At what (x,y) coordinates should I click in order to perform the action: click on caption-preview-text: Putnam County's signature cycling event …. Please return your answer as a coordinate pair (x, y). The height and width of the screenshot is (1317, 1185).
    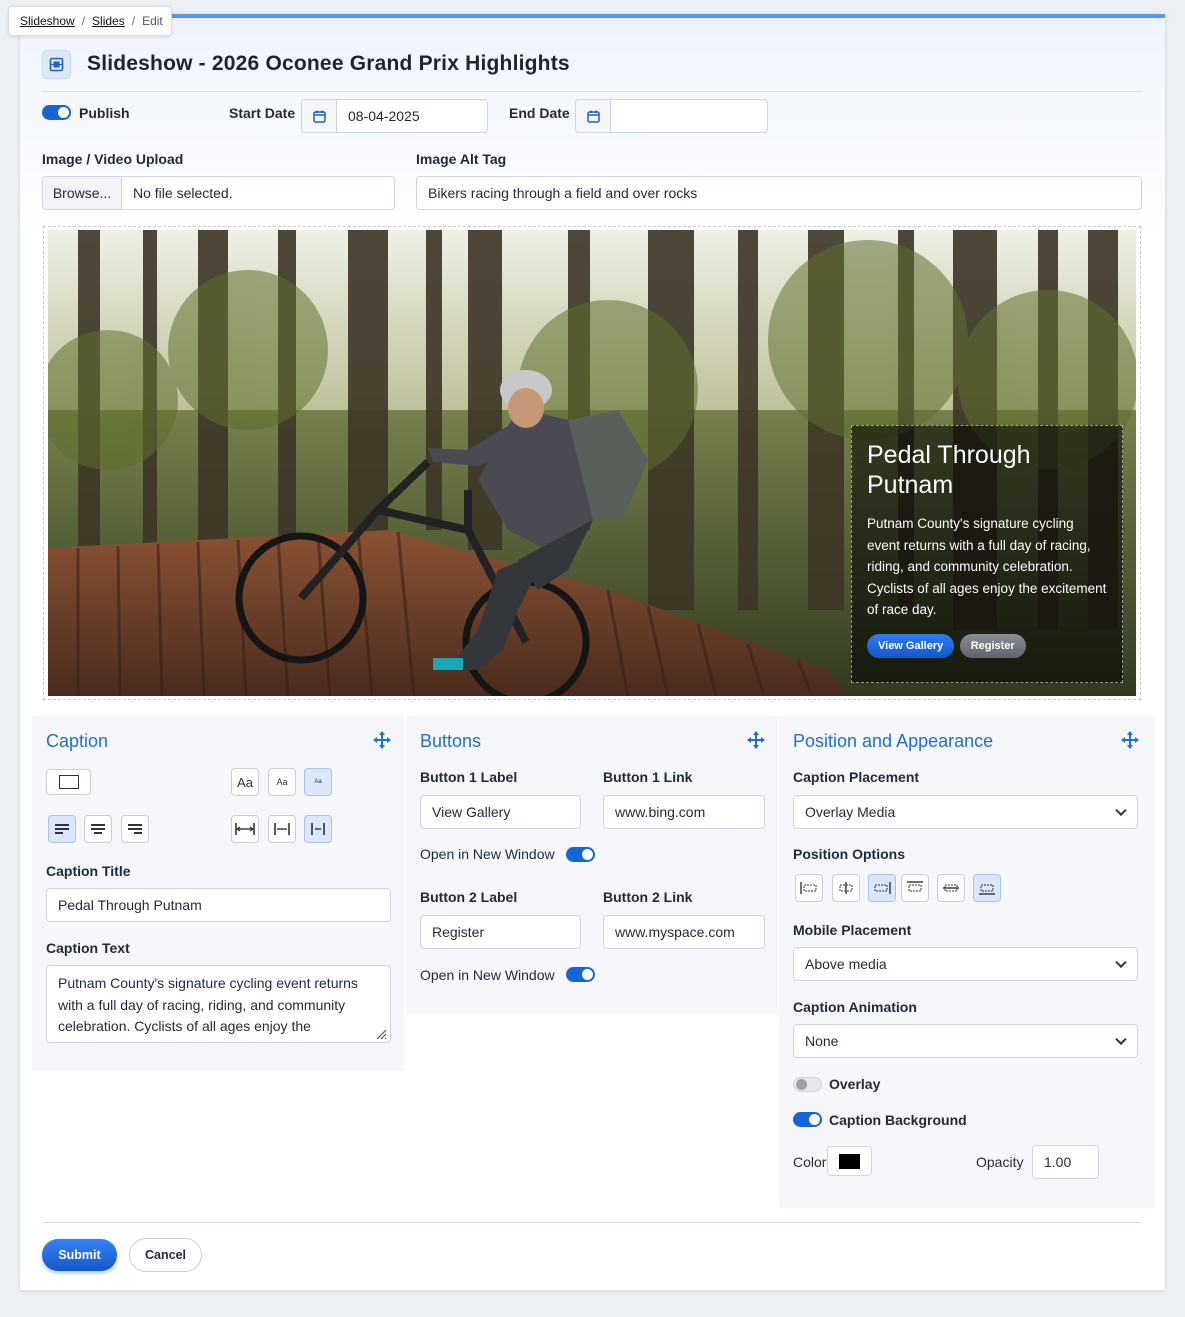
    Looking at the image, I should click on (987, 566).